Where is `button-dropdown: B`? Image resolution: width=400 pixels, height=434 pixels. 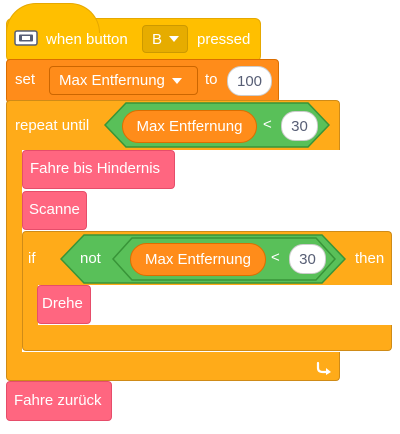 button-dropdown: B is located at coordinates (165, 39).